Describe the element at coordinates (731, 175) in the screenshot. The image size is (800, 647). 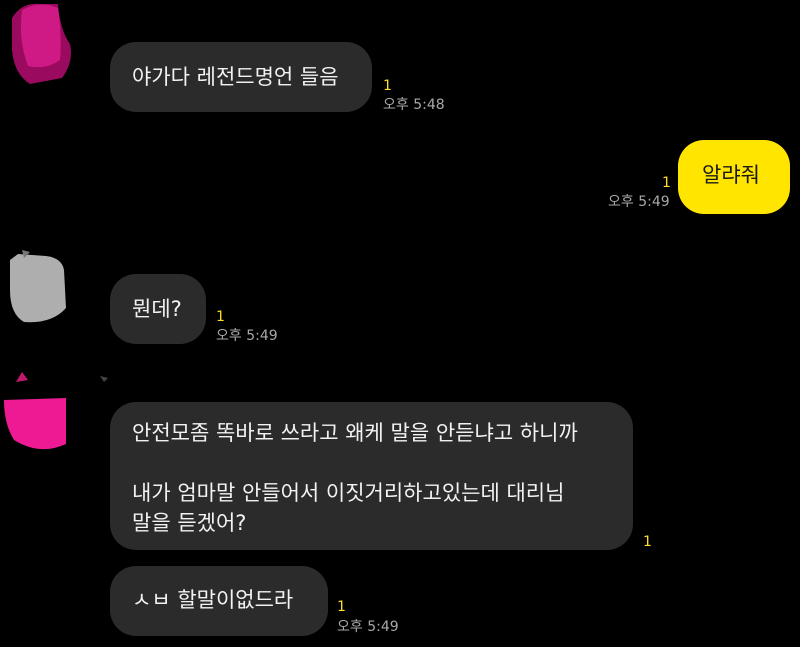
I see `message-text: 알랴줘` at that location.